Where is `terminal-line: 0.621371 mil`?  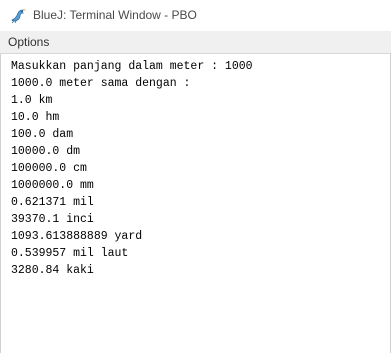 terminal-line: 0.621371 mil is located at coordinates (52, 202).